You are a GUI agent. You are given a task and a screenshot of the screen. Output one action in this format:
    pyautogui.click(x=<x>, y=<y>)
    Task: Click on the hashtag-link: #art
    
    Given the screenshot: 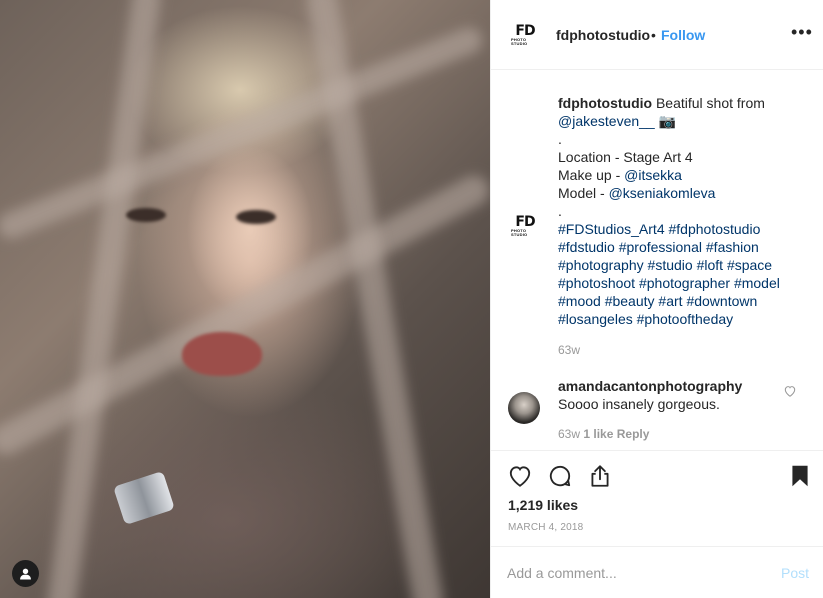 What is the action you would take?
    pyautogui.click(x=670, y=301)
    